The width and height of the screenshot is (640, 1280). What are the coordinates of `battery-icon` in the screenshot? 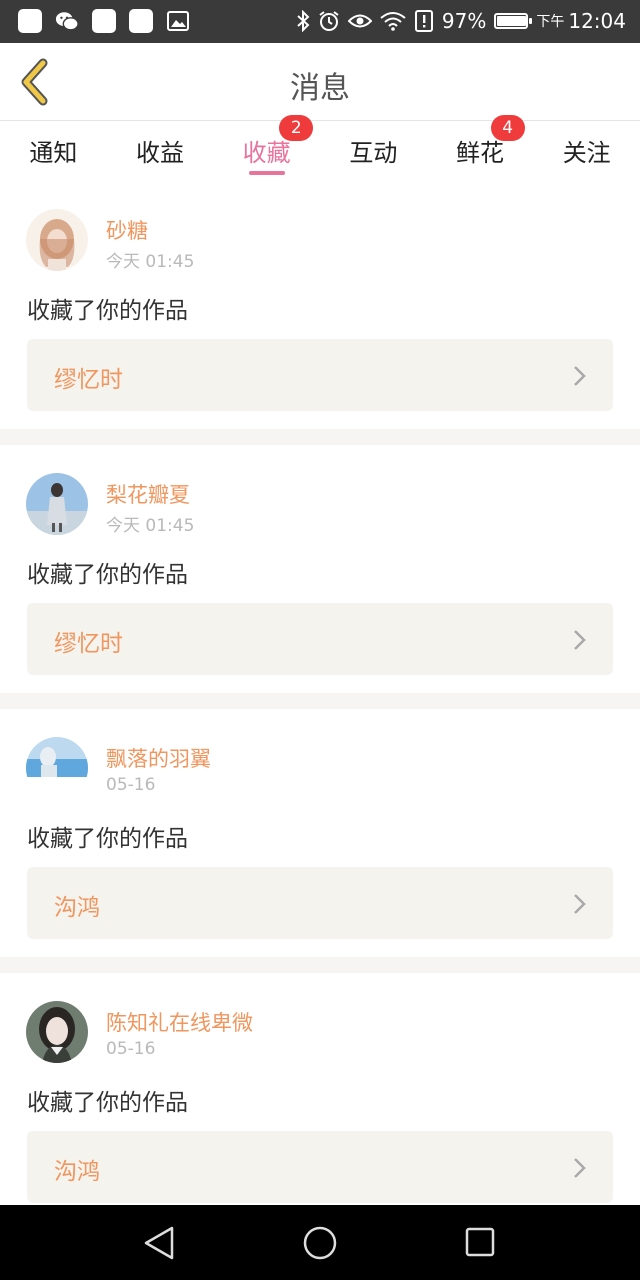 It's located at (513, 21).